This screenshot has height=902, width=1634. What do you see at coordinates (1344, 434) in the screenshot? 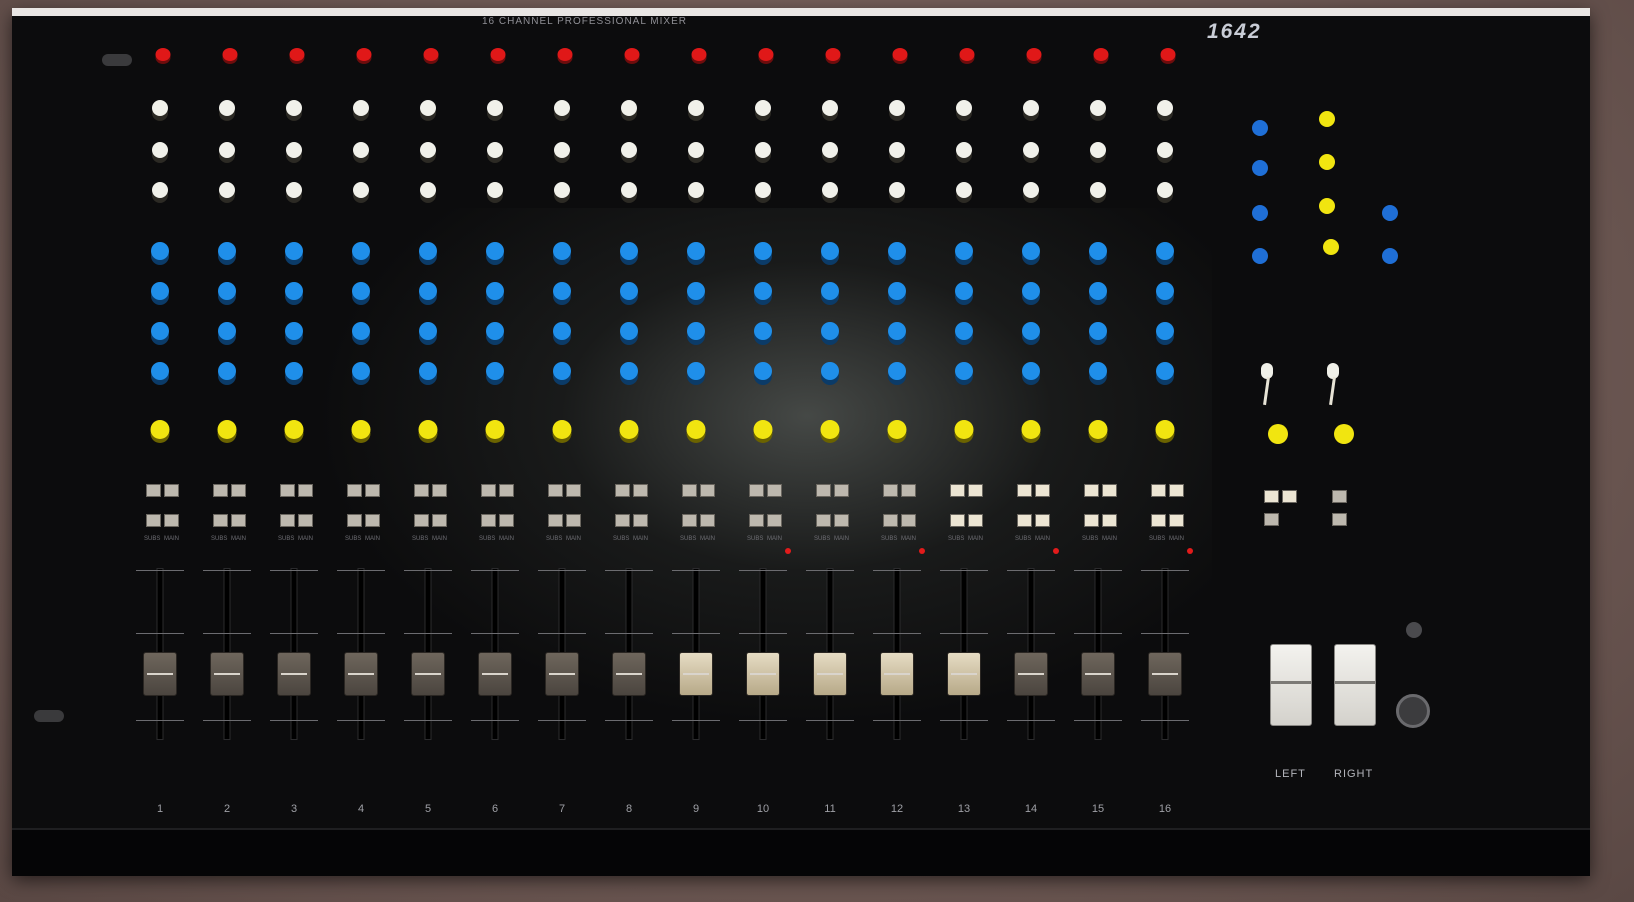
I see `master-pan-knob` at bounding box center [1344, 434].